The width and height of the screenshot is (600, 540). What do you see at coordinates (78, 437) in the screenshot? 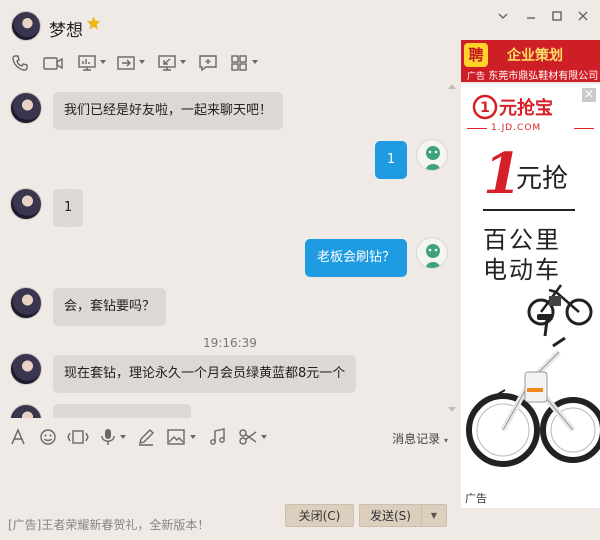
I see `shake-icon` at bounding box center [78, 437].